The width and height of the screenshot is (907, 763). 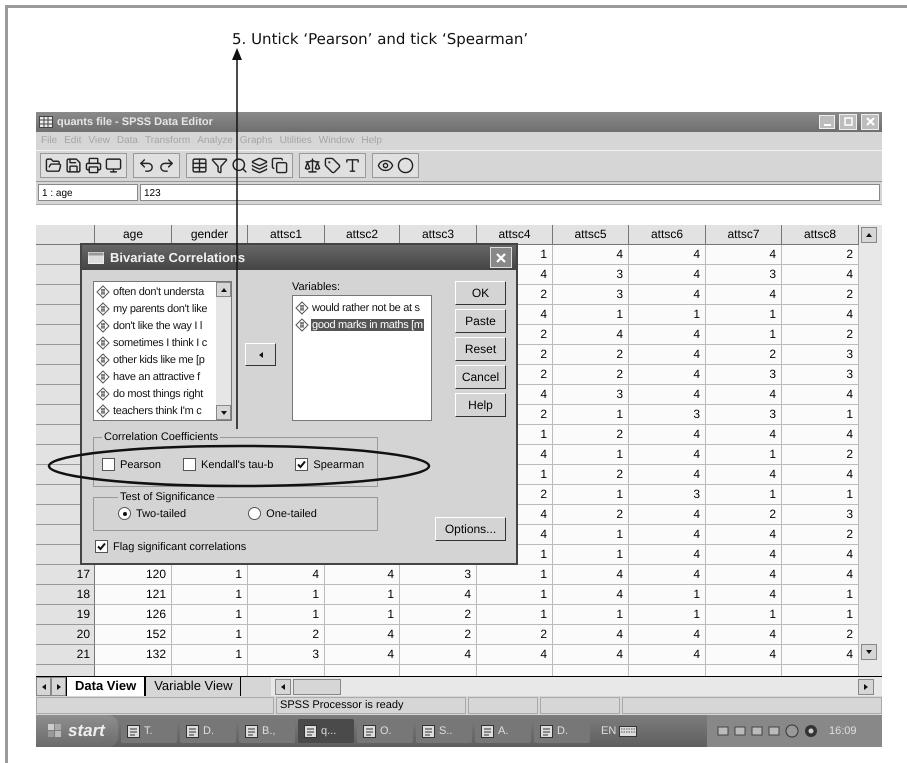 I want to click on scale-icon, so click(x=312, y=165).